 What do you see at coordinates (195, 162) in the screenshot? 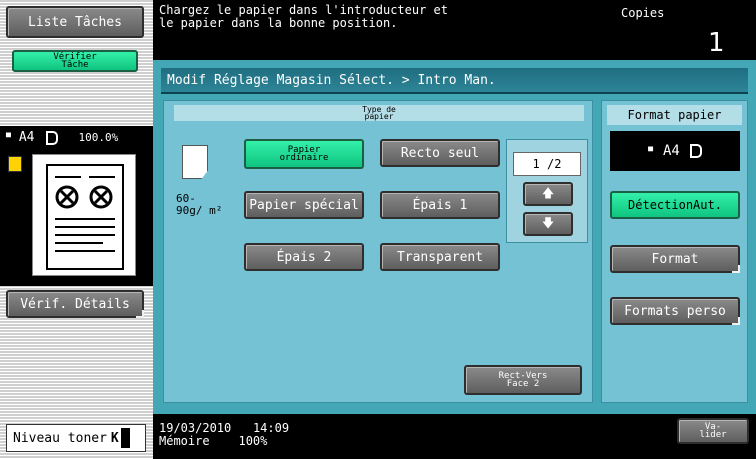
I see `paper-sheet-icon` at bounding box center [195, 162].